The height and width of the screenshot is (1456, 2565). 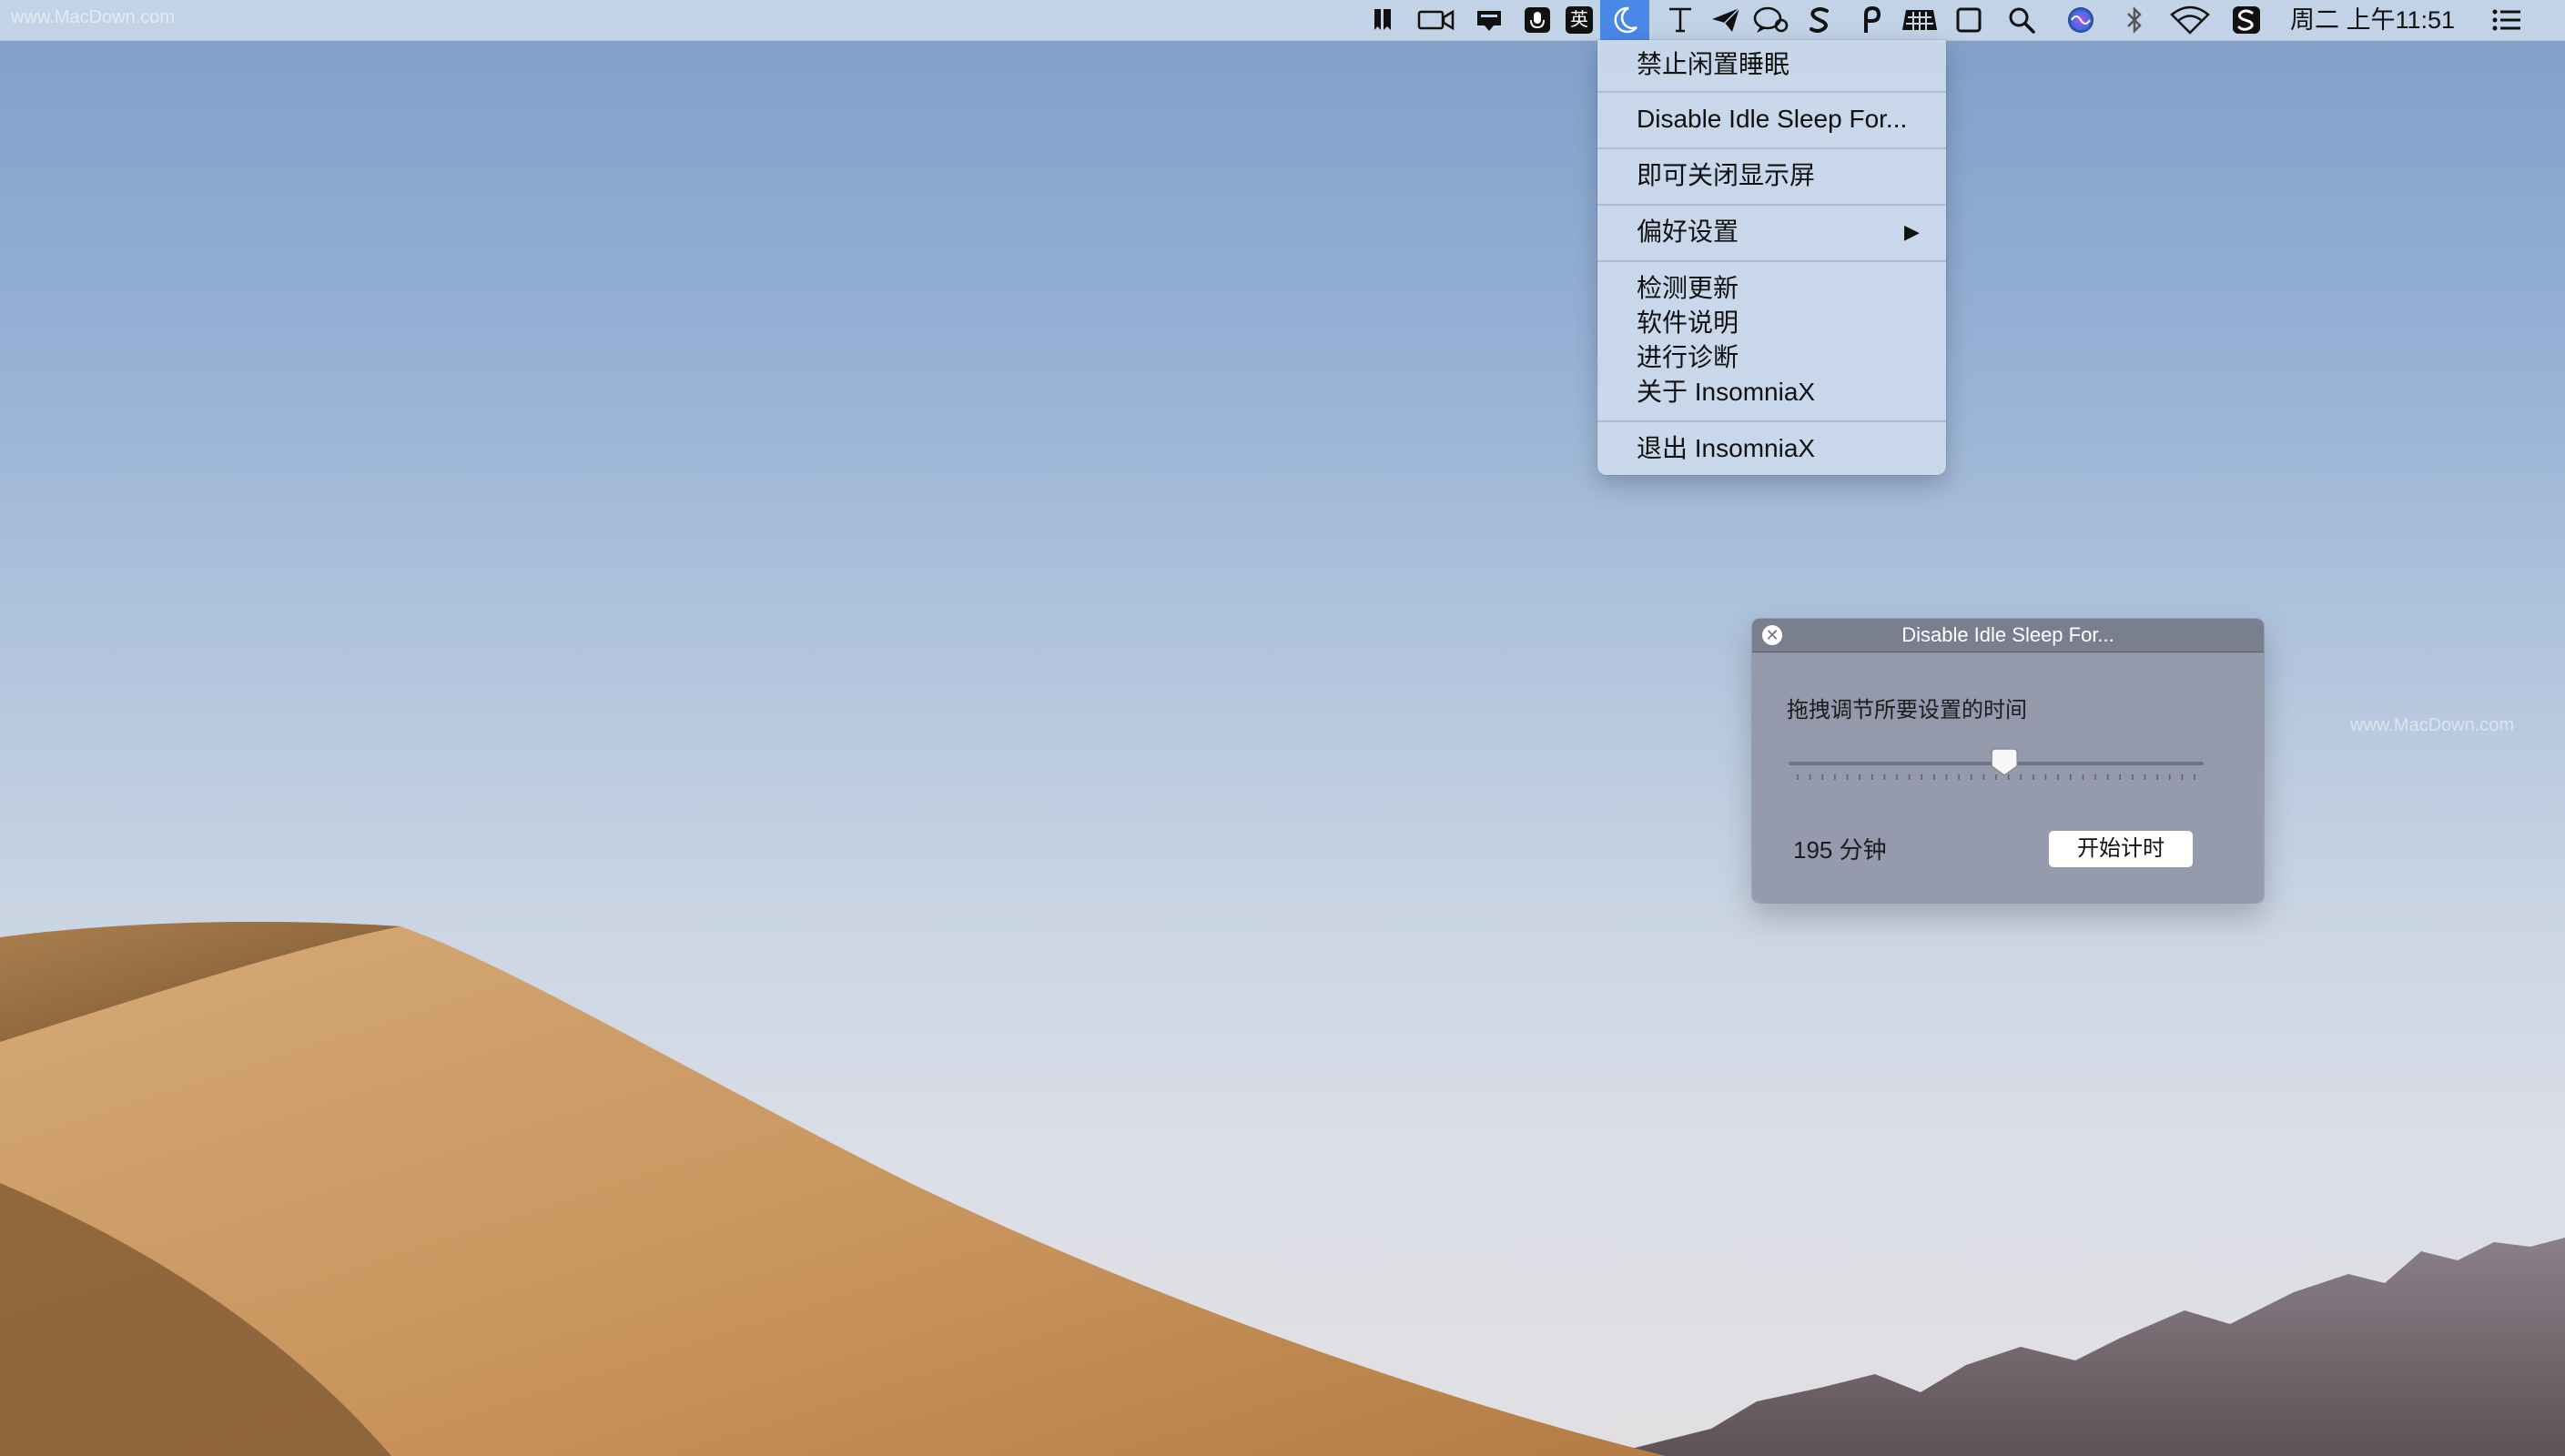 I want to click on chat-icon, so click(x=1770, y=20).